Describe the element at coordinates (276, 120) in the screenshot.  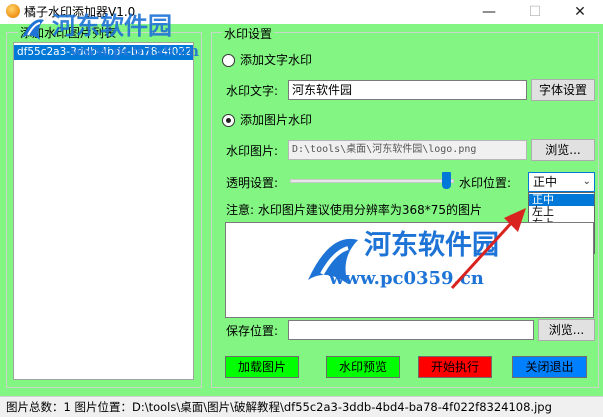
I see `image-watermark-radio-label: 添加图片水印` at that location.